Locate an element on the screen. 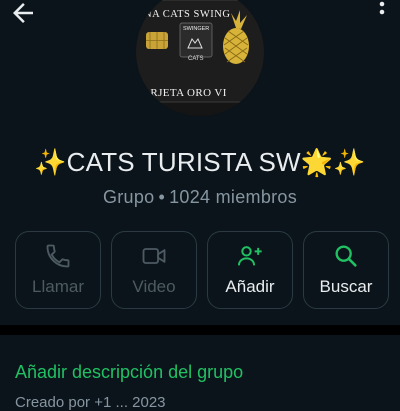 This screenshot has height=411, width=400. call-button: Llamar is located at coordinates (58, 270).